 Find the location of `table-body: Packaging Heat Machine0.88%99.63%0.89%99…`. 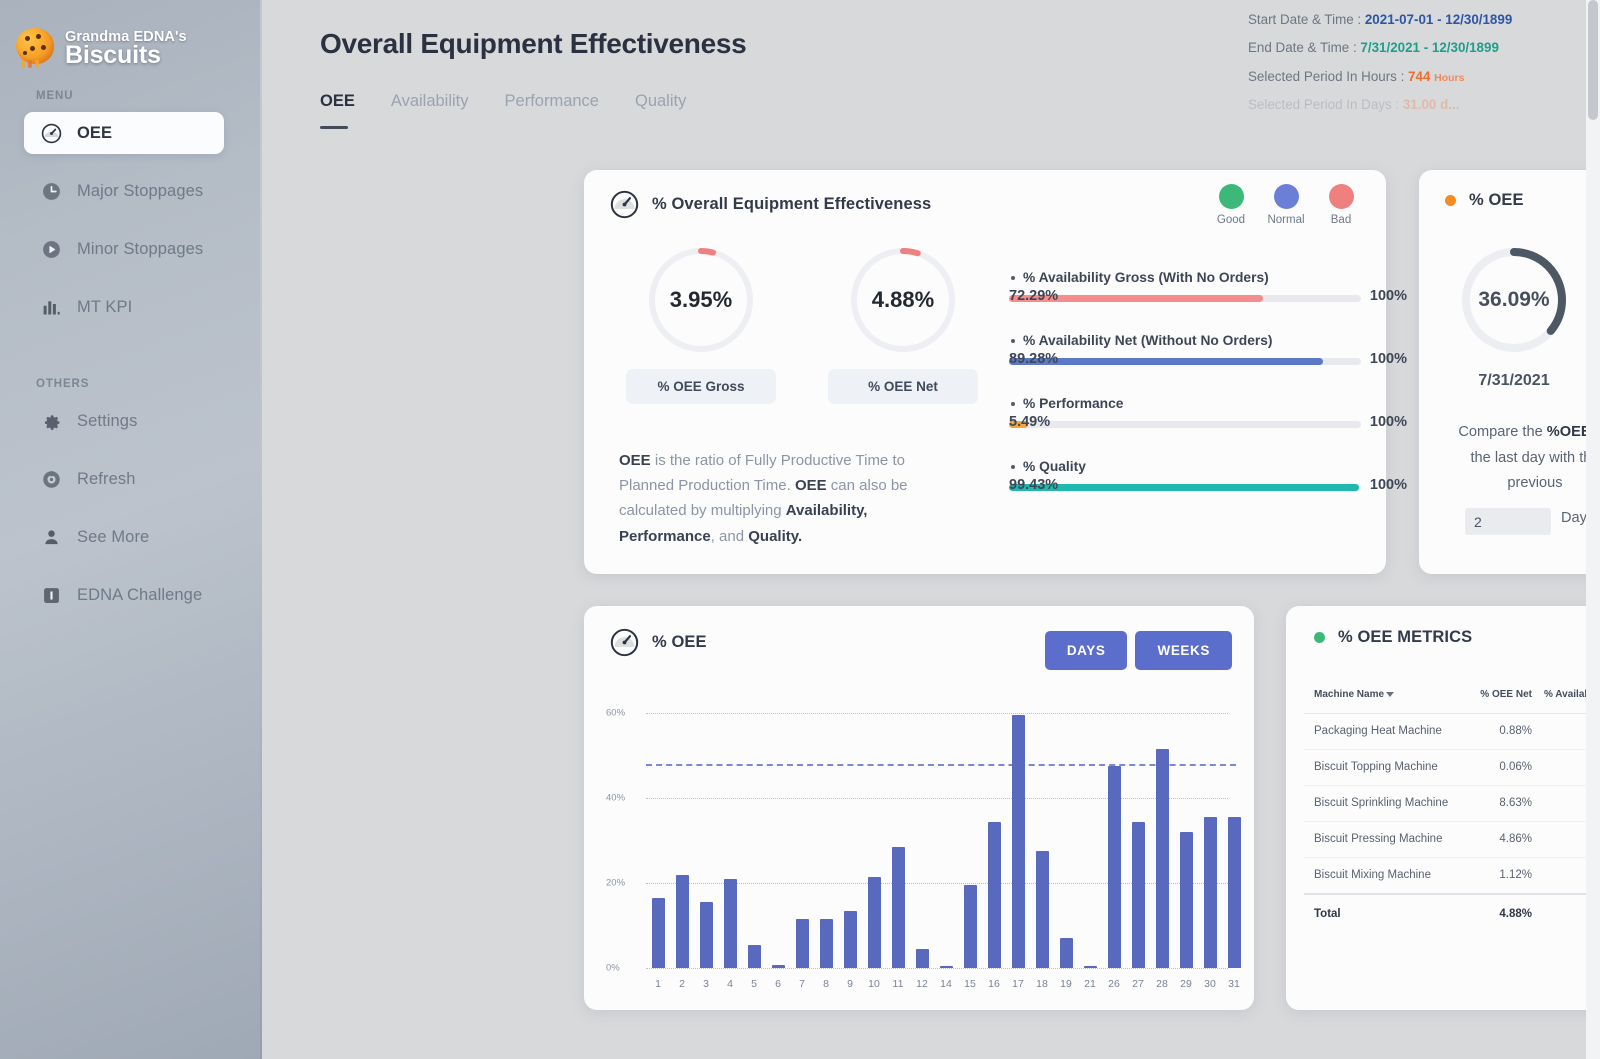

table-body: Packaging Heat Machine0.88%99.63%0.89%99… is located at coordinates (1452, 822).